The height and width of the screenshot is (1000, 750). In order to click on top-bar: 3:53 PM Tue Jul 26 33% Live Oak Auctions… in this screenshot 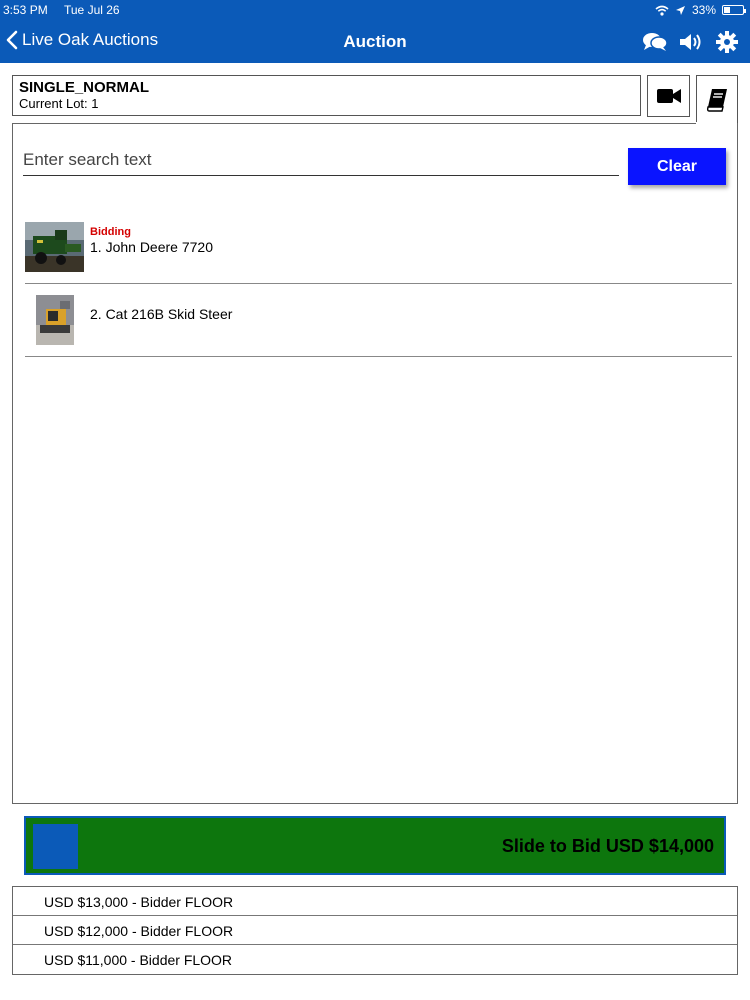, I will do `click(375, 31)`.